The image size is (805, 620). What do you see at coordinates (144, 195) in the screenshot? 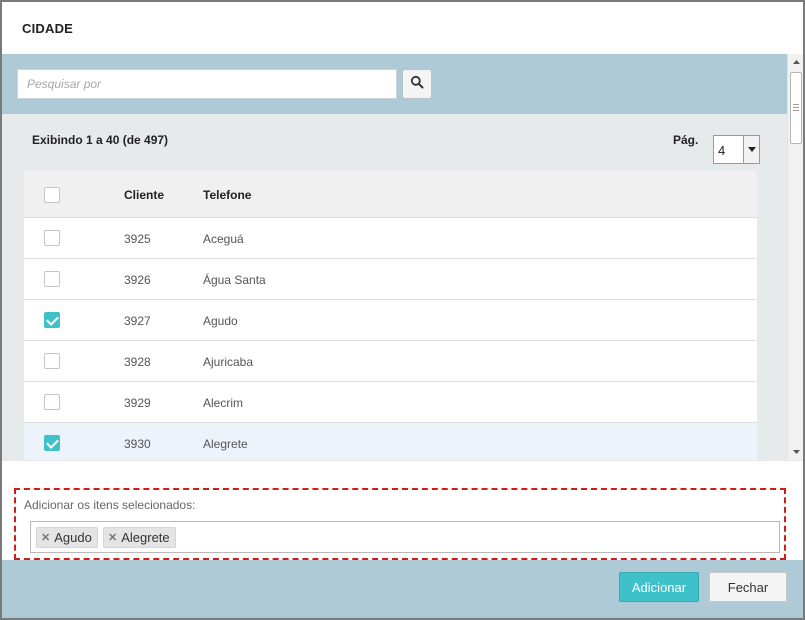
I see `column-header-client: Cliente` at bounding box center [144, 195].